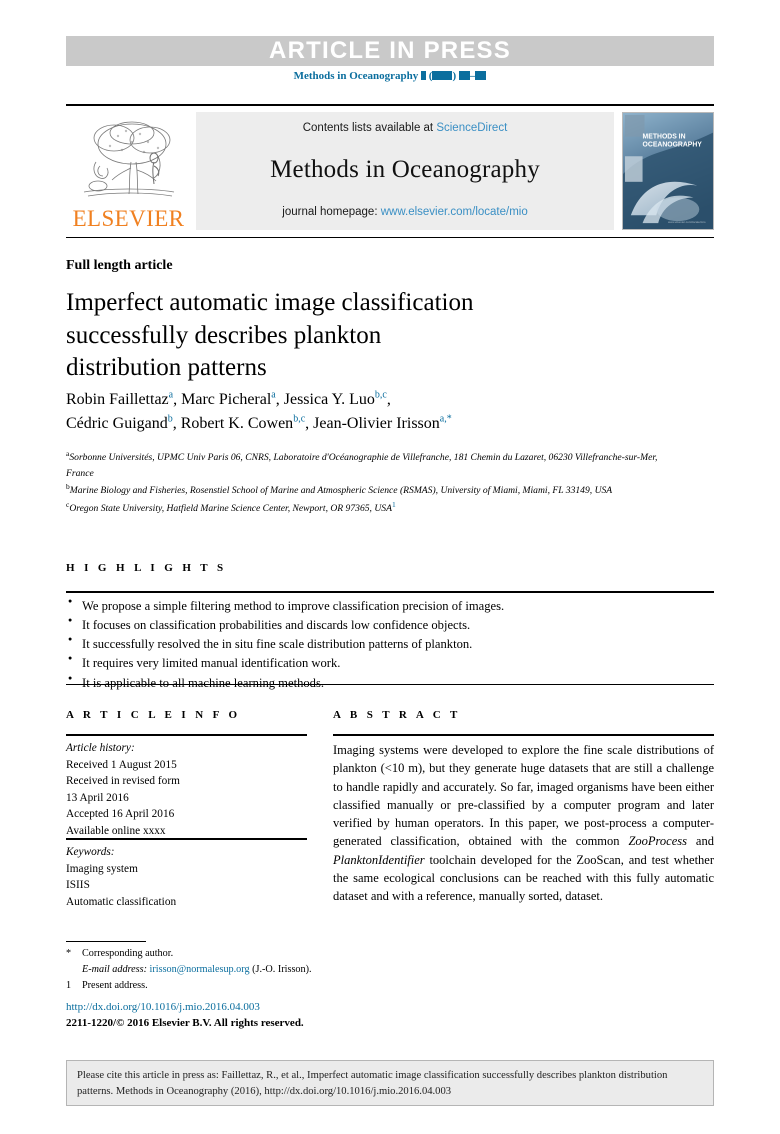  I want to click on abstract-divider, so click(523, 735).